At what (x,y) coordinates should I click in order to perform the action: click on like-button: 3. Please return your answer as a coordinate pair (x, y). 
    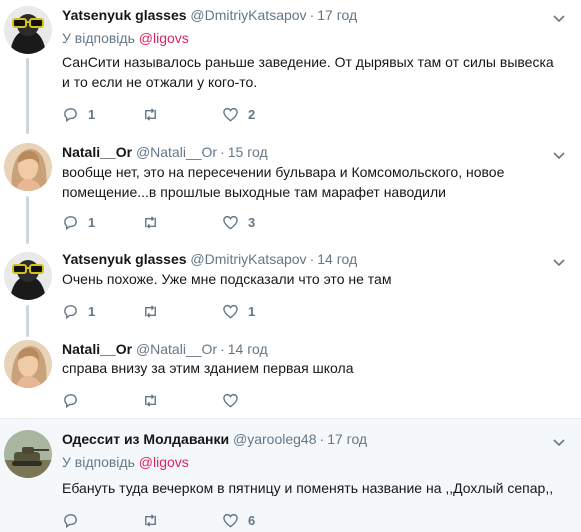
    Looking at the image, I should click on (238, 222).